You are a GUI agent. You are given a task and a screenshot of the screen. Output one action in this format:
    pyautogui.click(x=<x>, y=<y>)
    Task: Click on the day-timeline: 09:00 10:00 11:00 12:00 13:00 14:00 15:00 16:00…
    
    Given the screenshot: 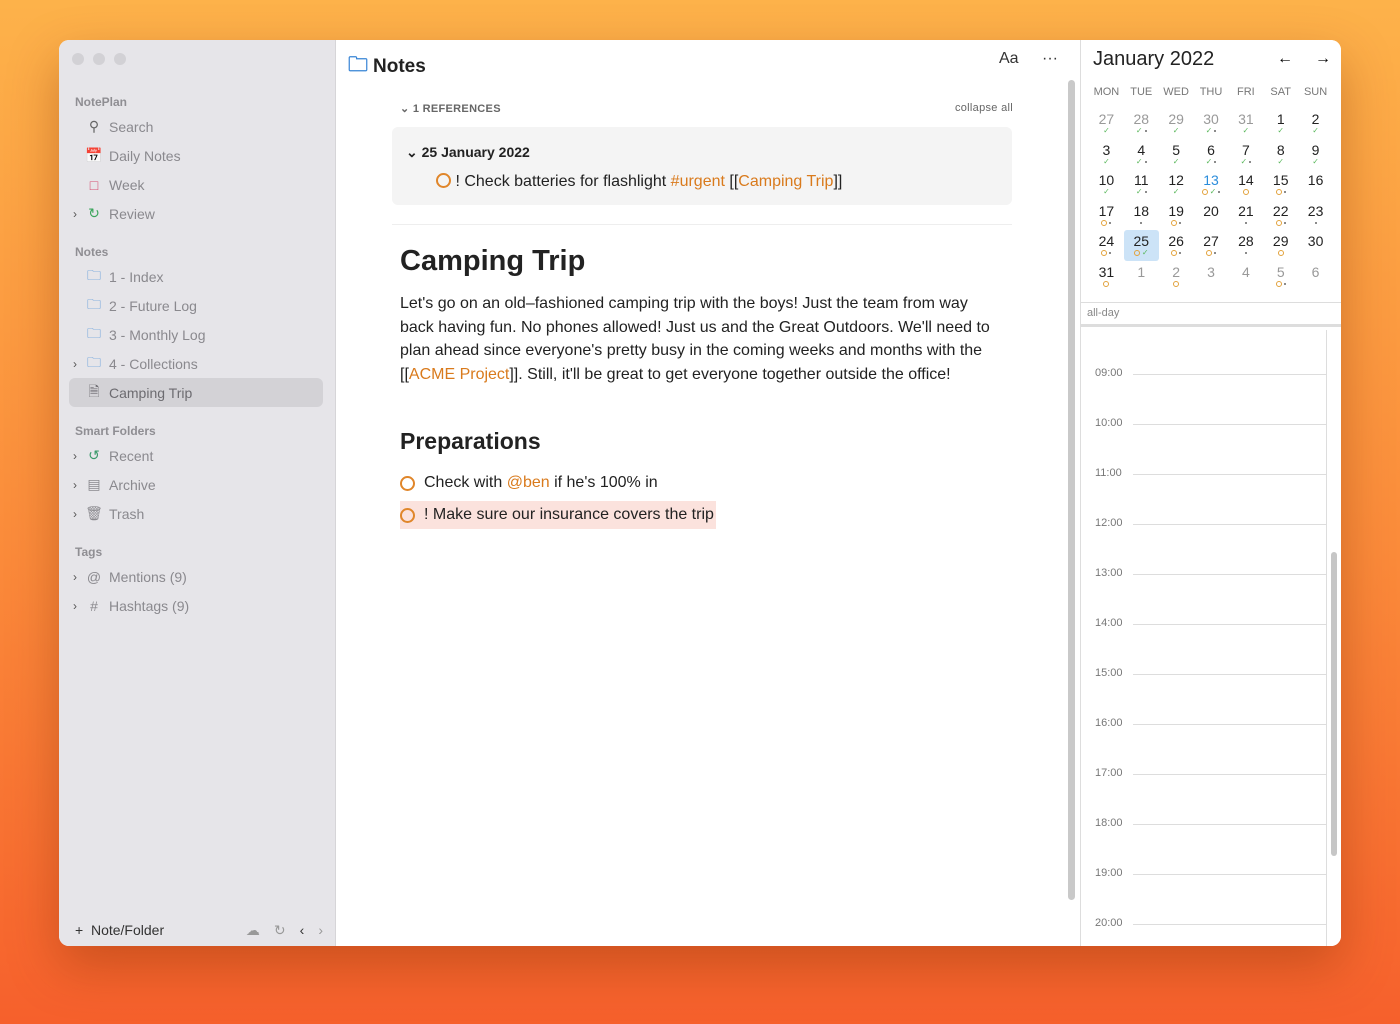 What is the action you would take?
    pyautogui.click(x=1204, y=638)
    